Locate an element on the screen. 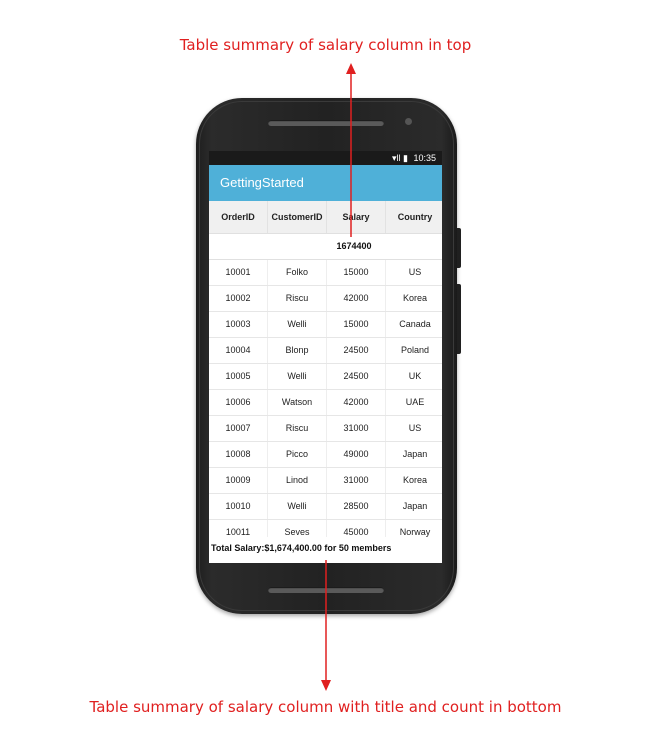 The width and height of the screenshot is (651, 739). table-row: 10010 Welli 28500 Japan is located at coordinates (325, 507).